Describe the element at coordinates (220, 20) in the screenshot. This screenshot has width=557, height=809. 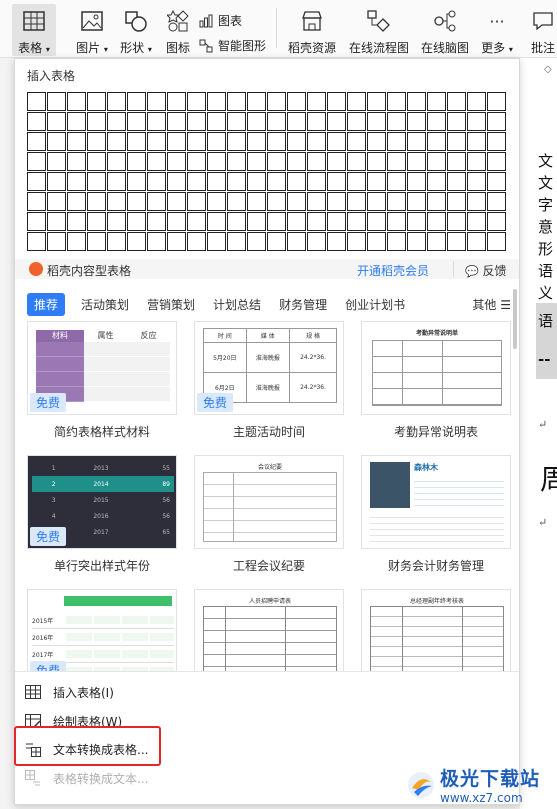
I see `chart-button: 图表` at that location.